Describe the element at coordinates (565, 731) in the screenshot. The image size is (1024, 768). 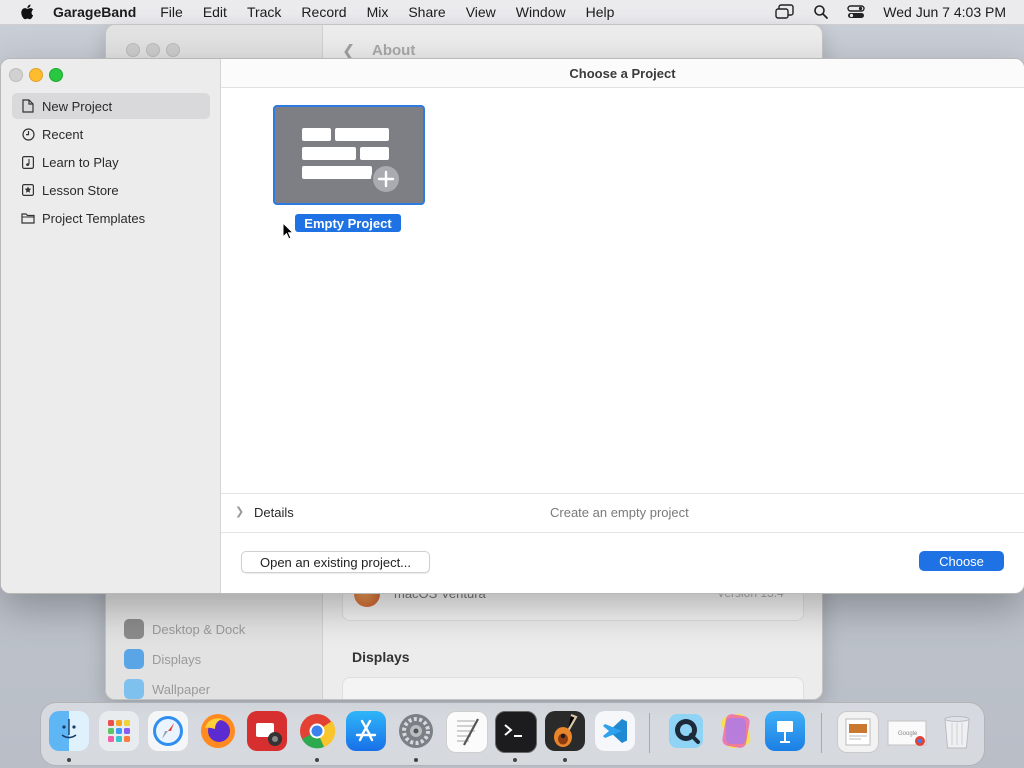
I see `dock-garageband-icon` at that location.